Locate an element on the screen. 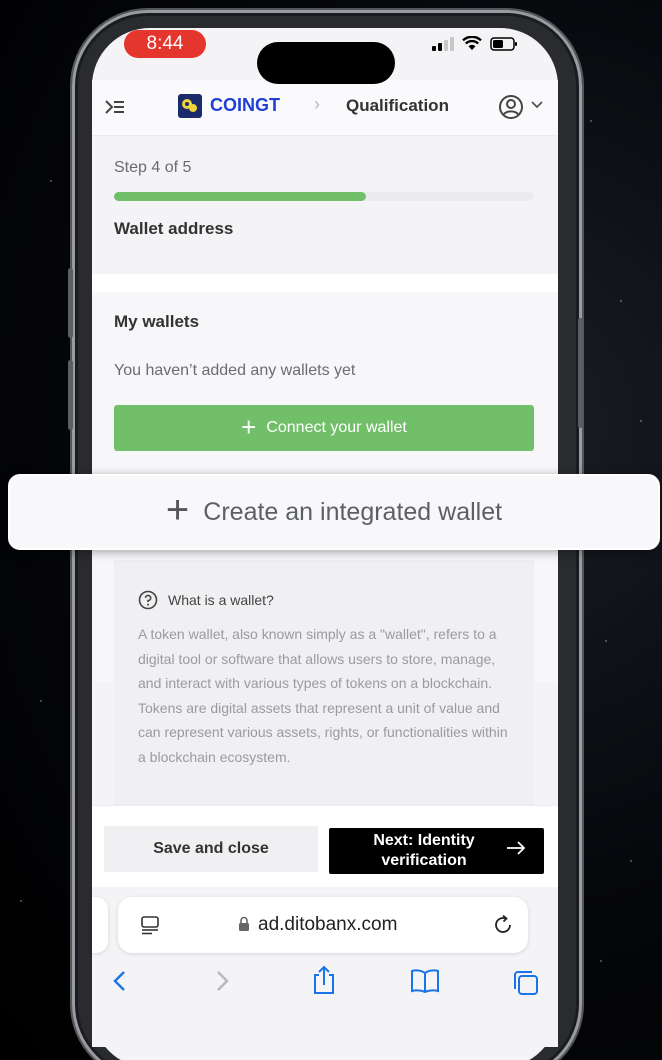 The height and width of the screenshot is (1060, 662). status-icons is located at coordinates (475, 43).